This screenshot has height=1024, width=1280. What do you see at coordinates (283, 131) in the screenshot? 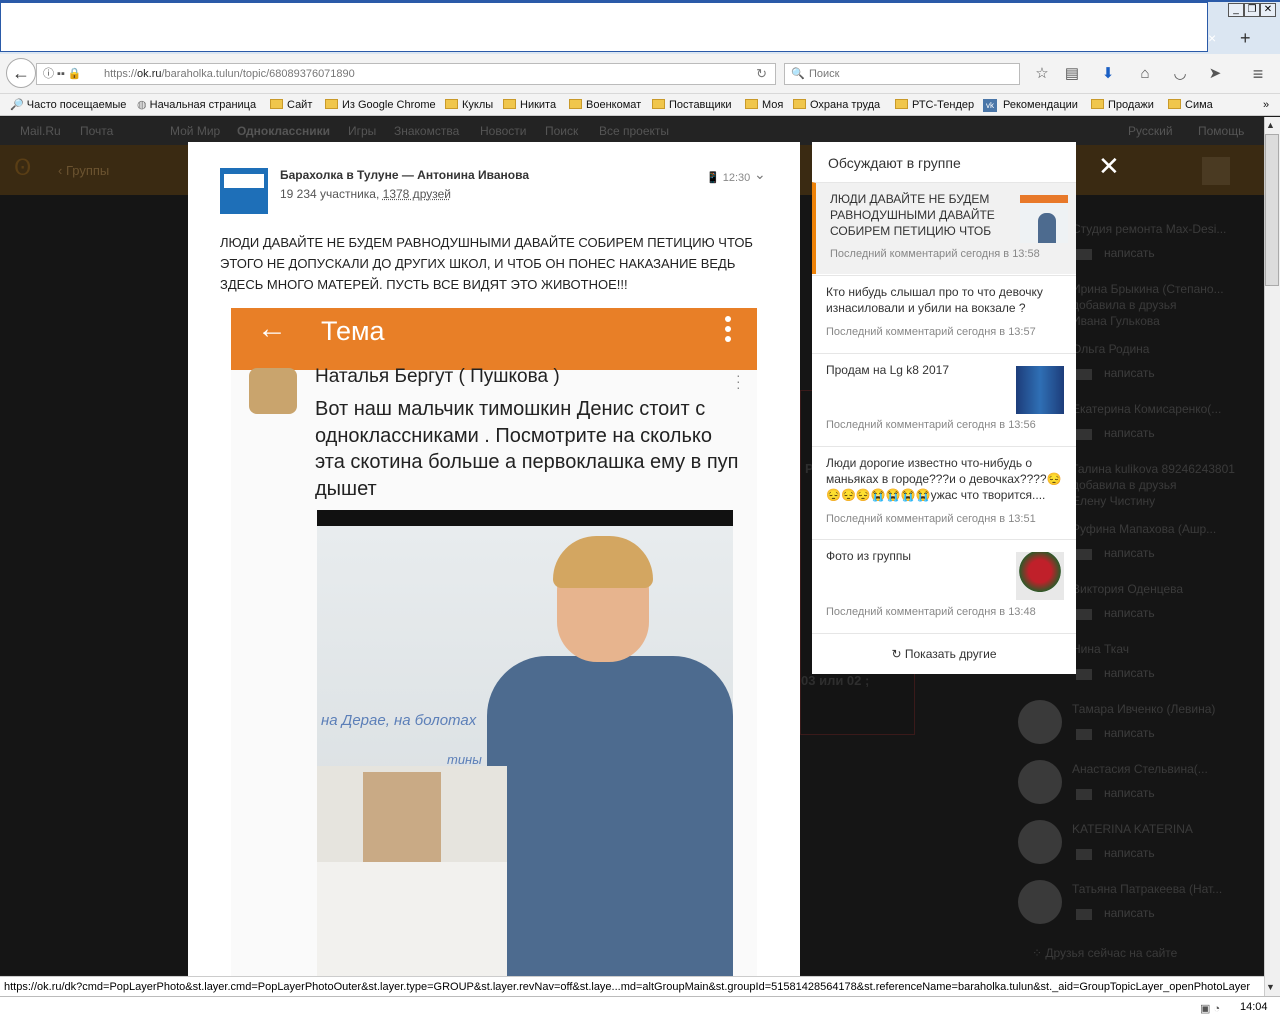
I see `portal-link: Одноклассники` at bounding box center [283, 131].